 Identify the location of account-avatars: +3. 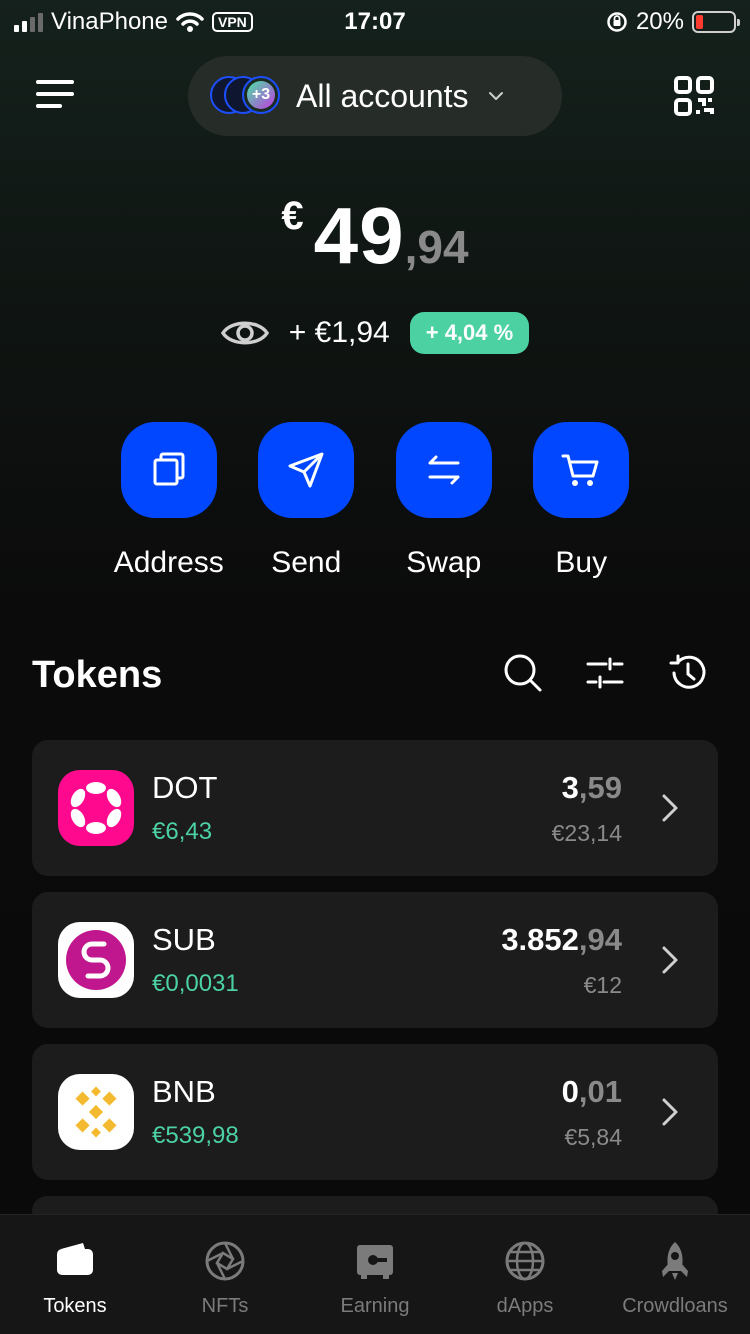
(250, 96).